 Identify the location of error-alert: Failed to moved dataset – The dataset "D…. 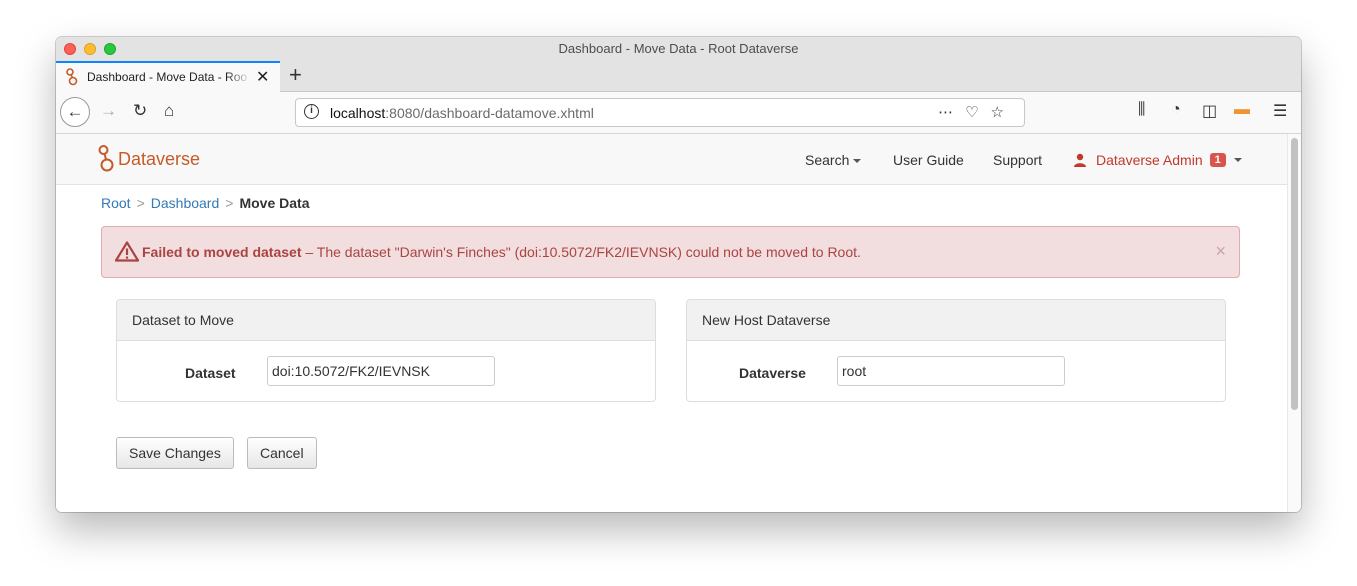
(670, 252).